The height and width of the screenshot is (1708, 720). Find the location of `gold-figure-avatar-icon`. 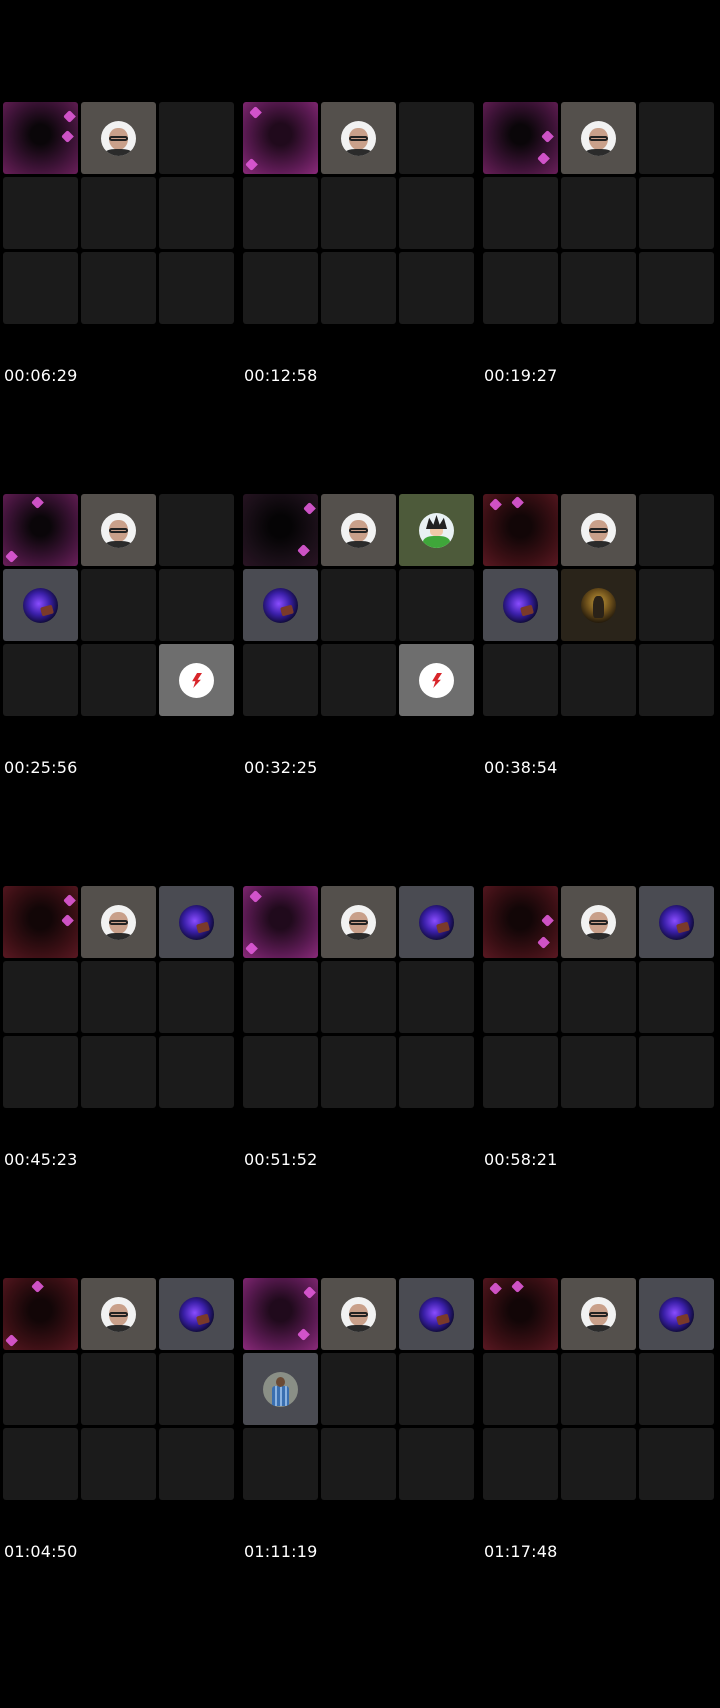

gold-figure-avatar-icon is located at coordinates (598, 605).